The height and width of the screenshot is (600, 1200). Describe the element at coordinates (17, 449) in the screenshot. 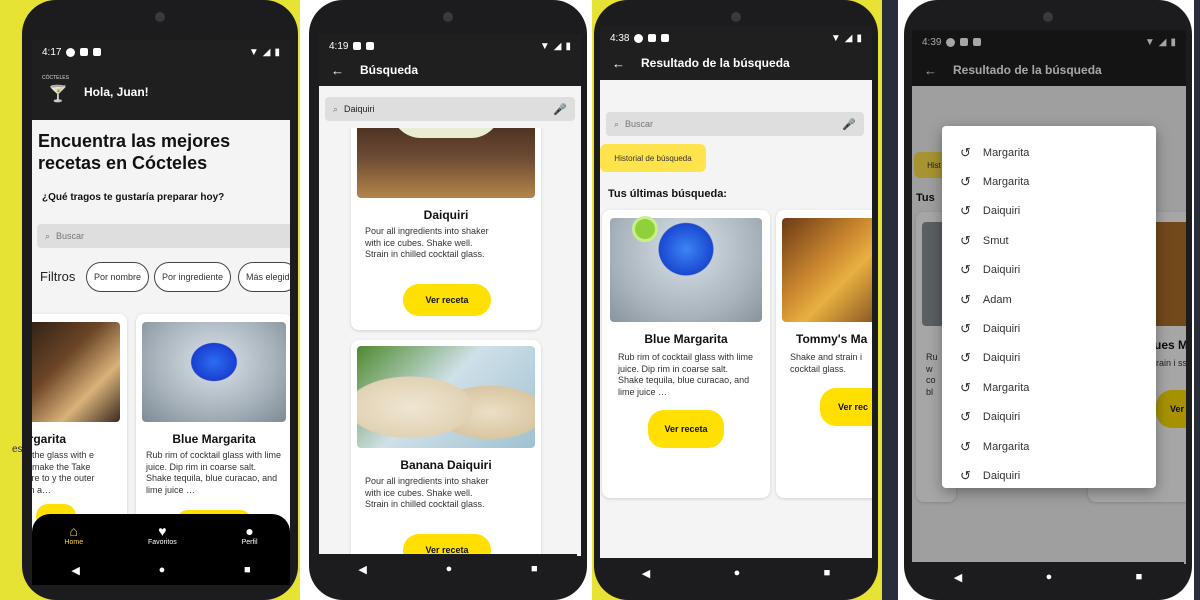

I see `side-fragment-text: es` at that location.